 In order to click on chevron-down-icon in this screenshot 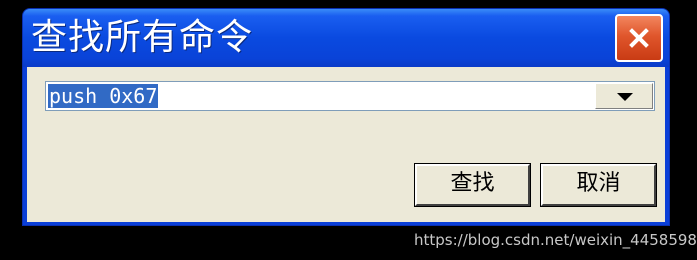, I will do `click(625, 97)`.